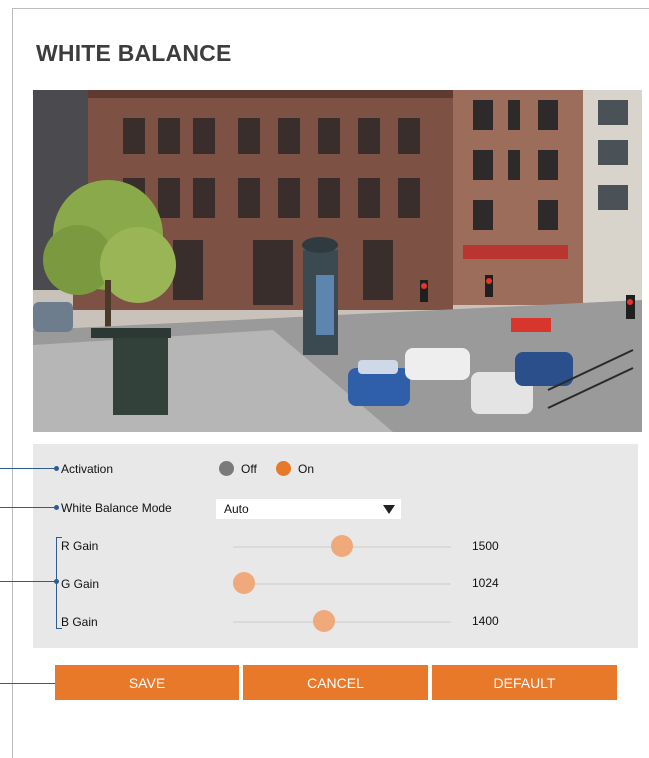 The image size is (649, 758). I want to click on gain-bracket, so click(56, 583).